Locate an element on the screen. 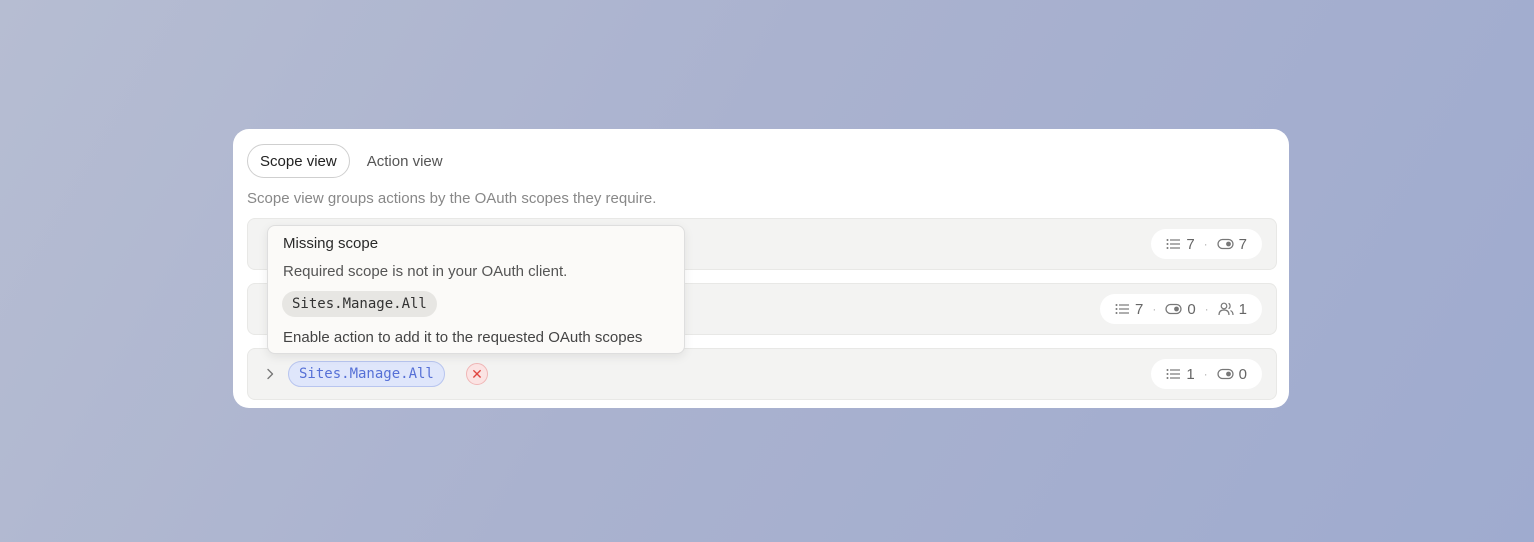 This screenshot has width=1534, height=542. scope-stats: 7 · 0 · 1 is located at coordinates (1180, 309).